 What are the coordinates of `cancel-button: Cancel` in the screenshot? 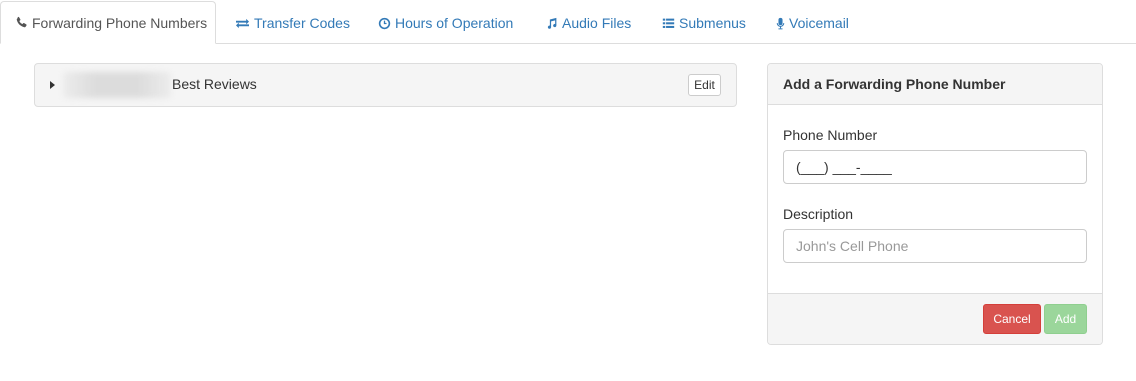 It's located at (1012, 319).